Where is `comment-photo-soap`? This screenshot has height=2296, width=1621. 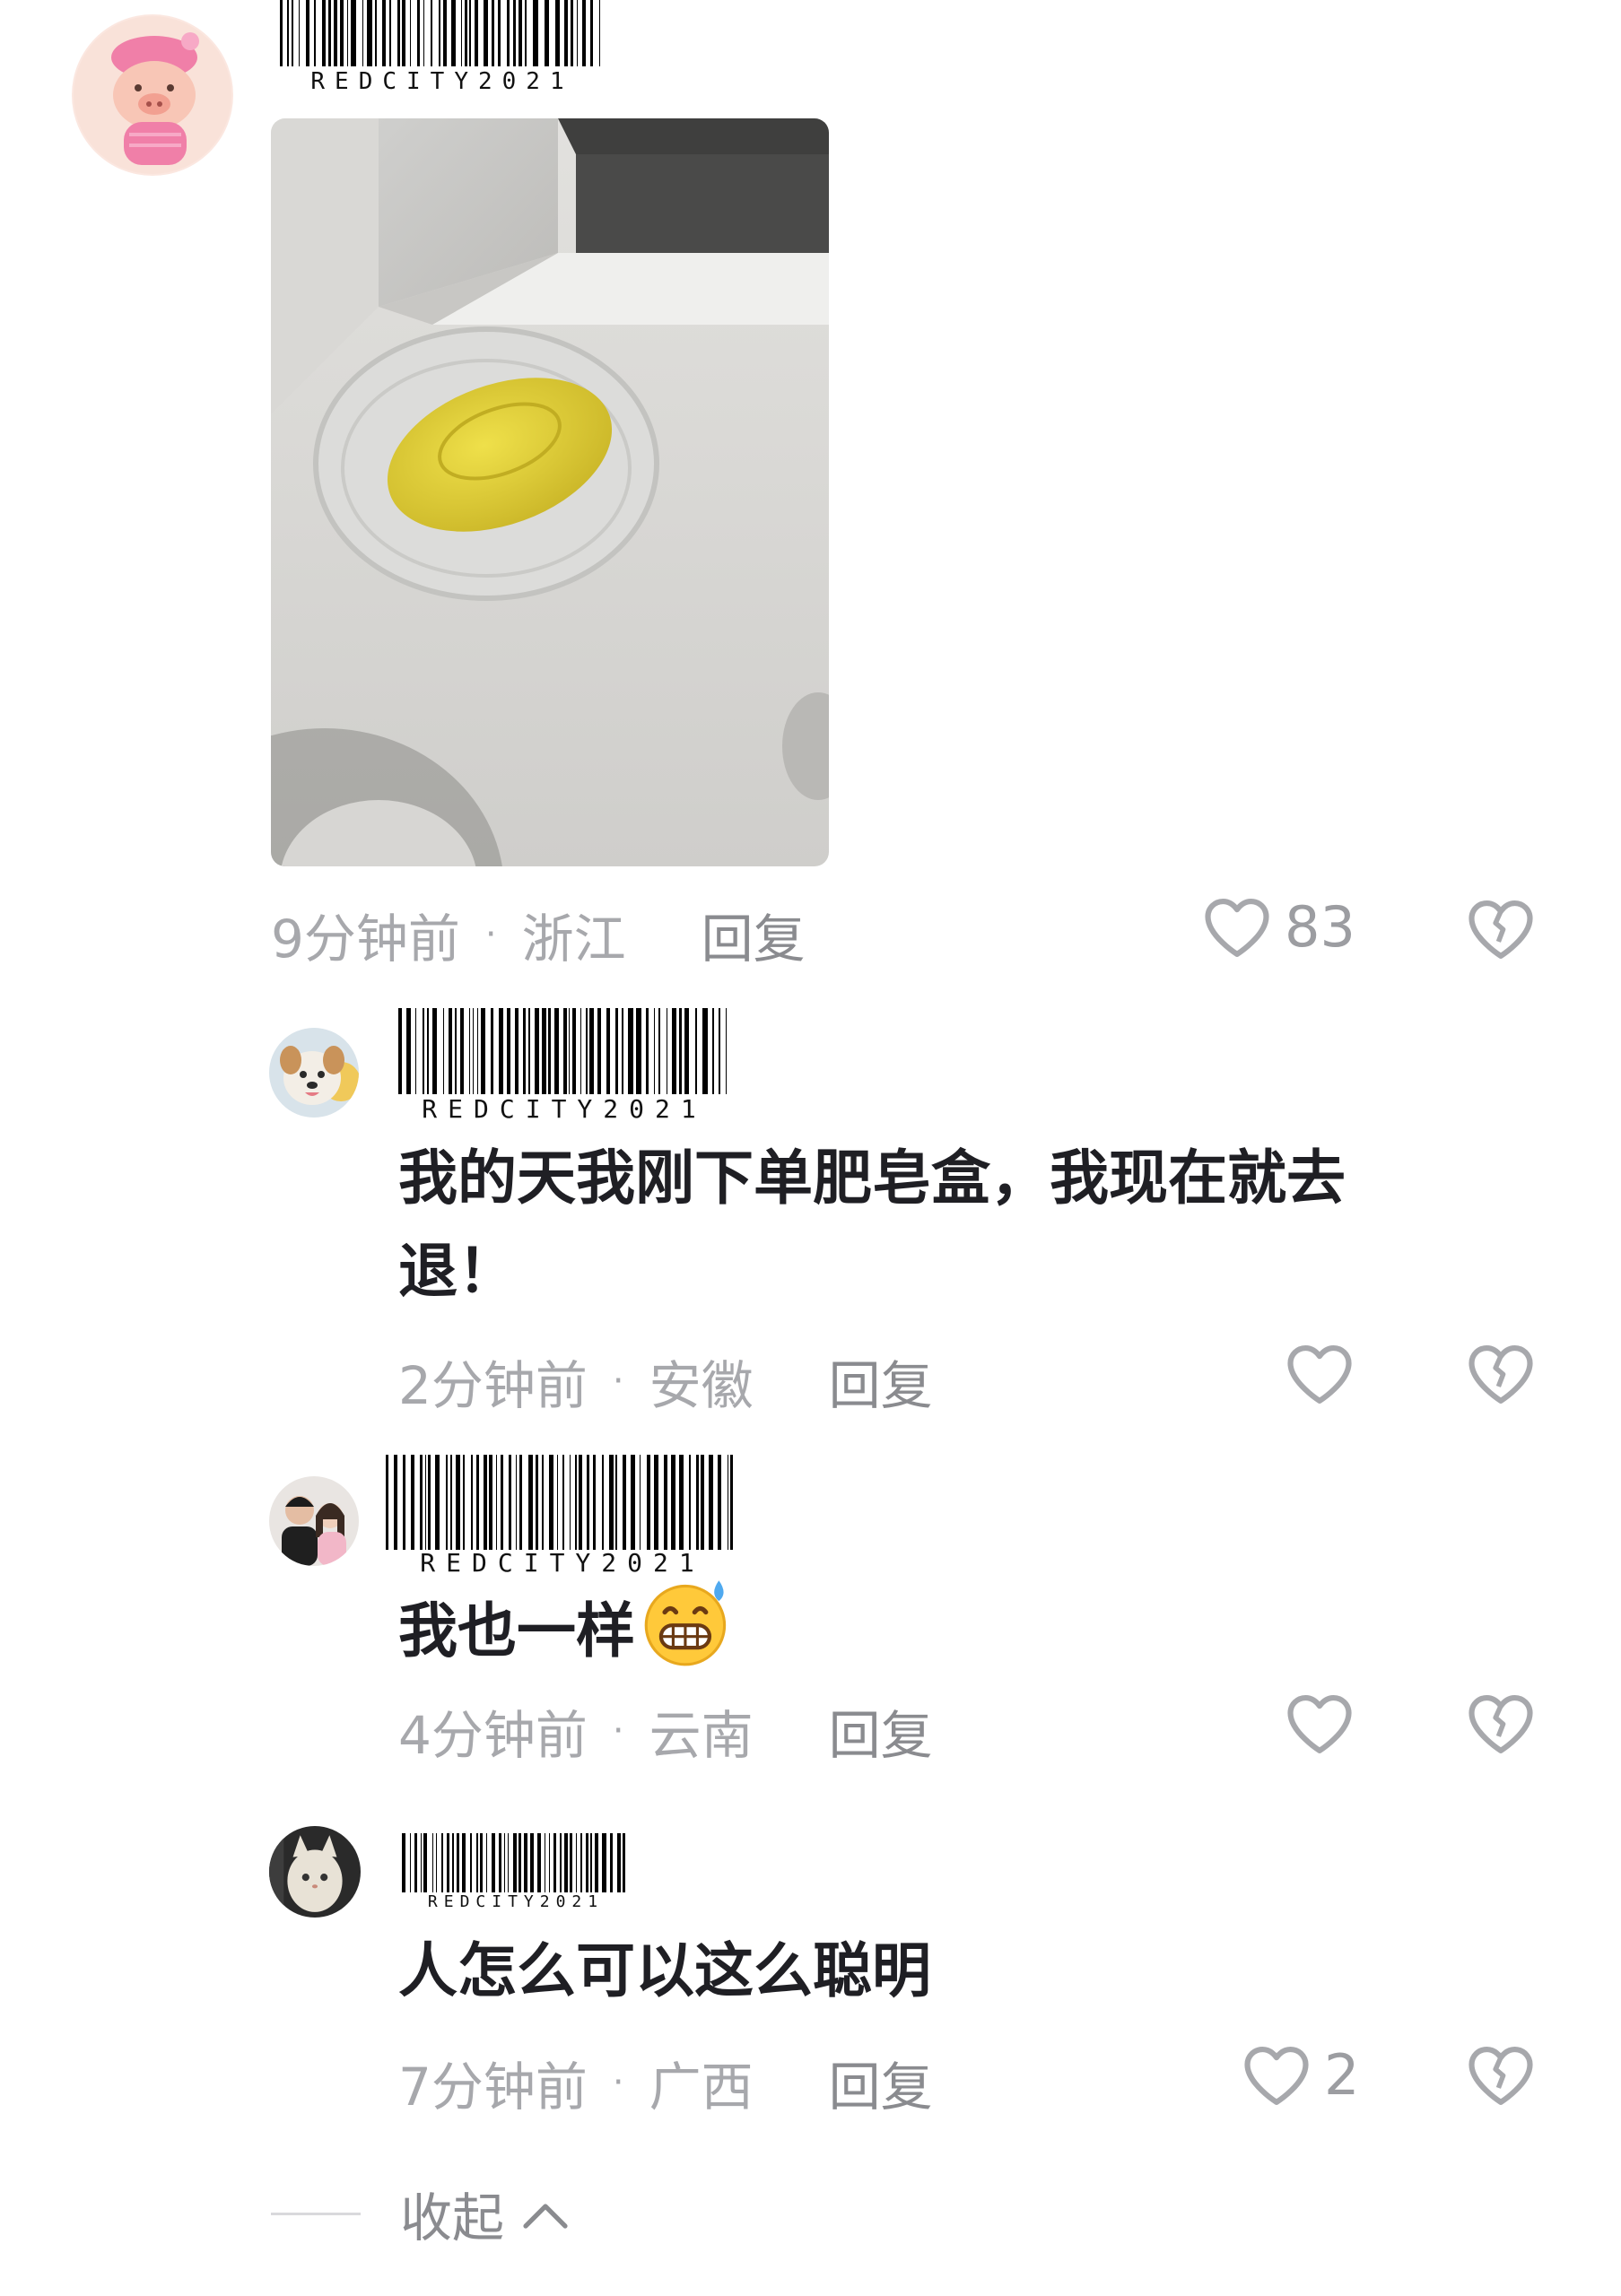
comment-photo-soap is located at coordinates (550, 492).